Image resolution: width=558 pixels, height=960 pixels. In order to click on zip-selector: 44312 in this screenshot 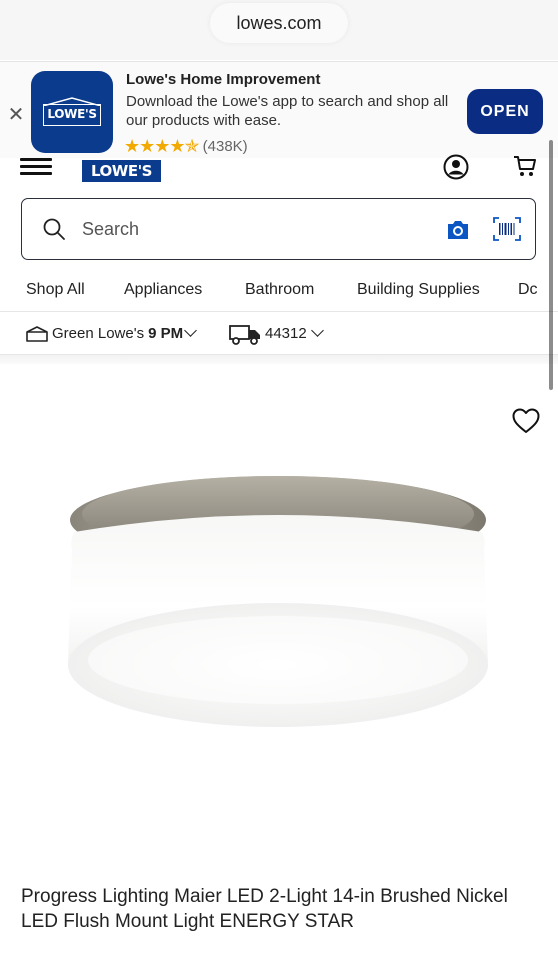, I will do `click(294, 333)`.